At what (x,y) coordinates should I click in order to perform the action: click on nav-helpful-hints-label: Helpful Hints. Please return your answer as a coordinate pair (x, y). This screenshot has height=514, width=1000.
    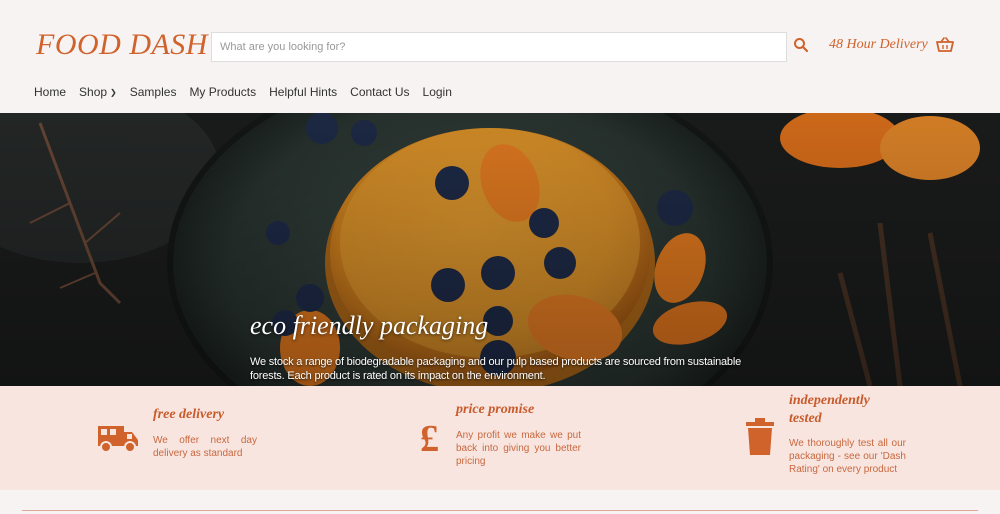
    Looking at the image, I should click on (303, 92).